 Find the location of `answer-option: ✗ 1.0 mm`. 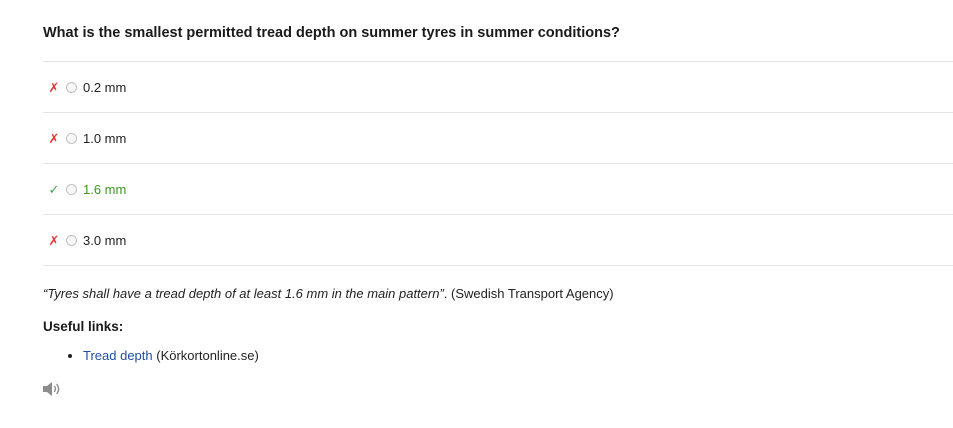

answer-option: ✗ 1.0 mm is located at coordinates (498, 137).